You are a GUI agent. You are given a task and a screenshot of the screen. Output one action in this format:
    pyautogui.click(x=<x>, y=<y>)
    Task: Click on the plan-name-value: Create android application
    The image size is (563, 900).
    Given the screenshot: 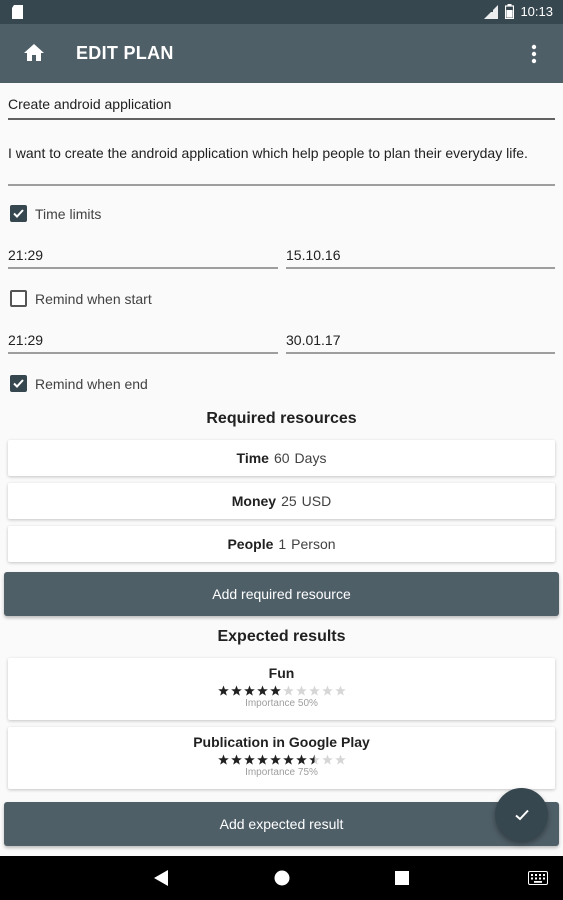 What is the action you would take?
    pyautogui.click(x=90, y=104)
    